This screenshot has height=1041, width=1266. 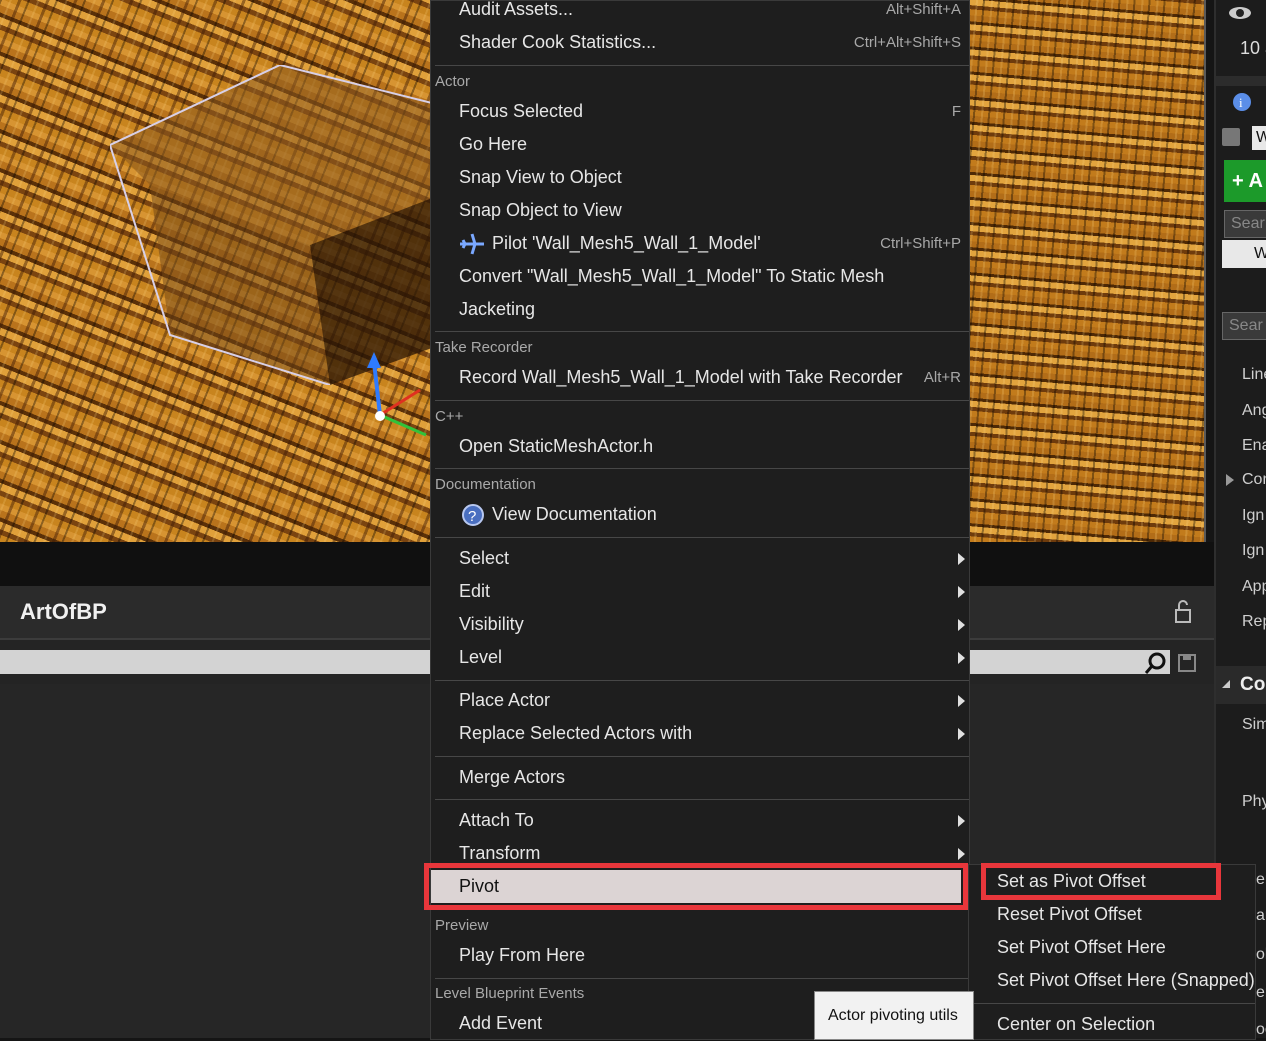 What do you see at coordinates (1244, 106) in the screenshot?
I see `info-icon: i` at bounding box center [1244, 106].